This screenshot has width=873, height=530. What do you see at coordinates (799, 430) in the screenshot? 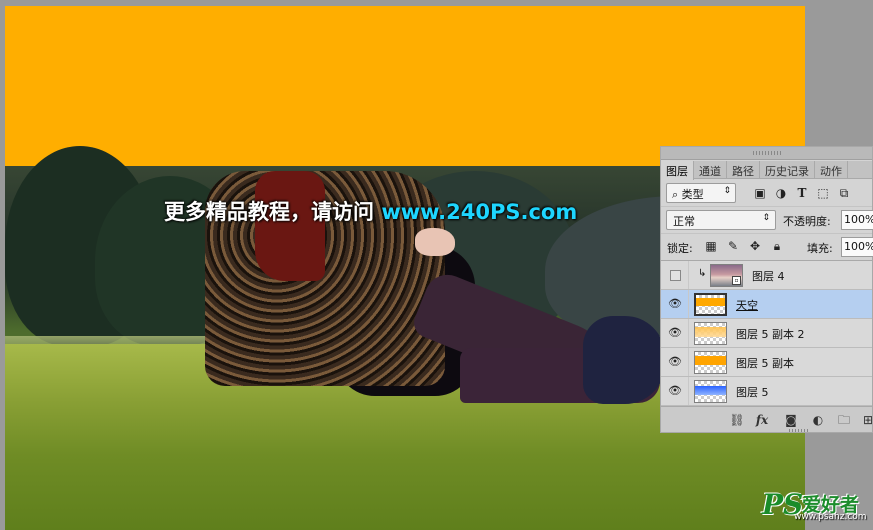
I see `panel-resize-grip` at bounding box center [799, 430].